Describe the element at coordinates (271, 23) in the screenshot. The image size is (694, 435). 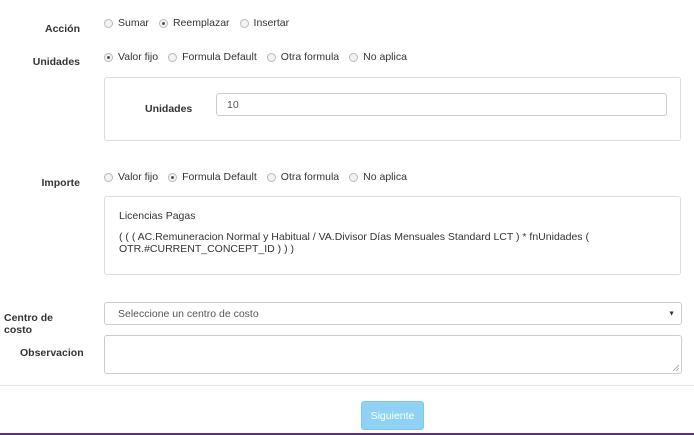
I see `radio-label-insertar: Insertar` at that location.